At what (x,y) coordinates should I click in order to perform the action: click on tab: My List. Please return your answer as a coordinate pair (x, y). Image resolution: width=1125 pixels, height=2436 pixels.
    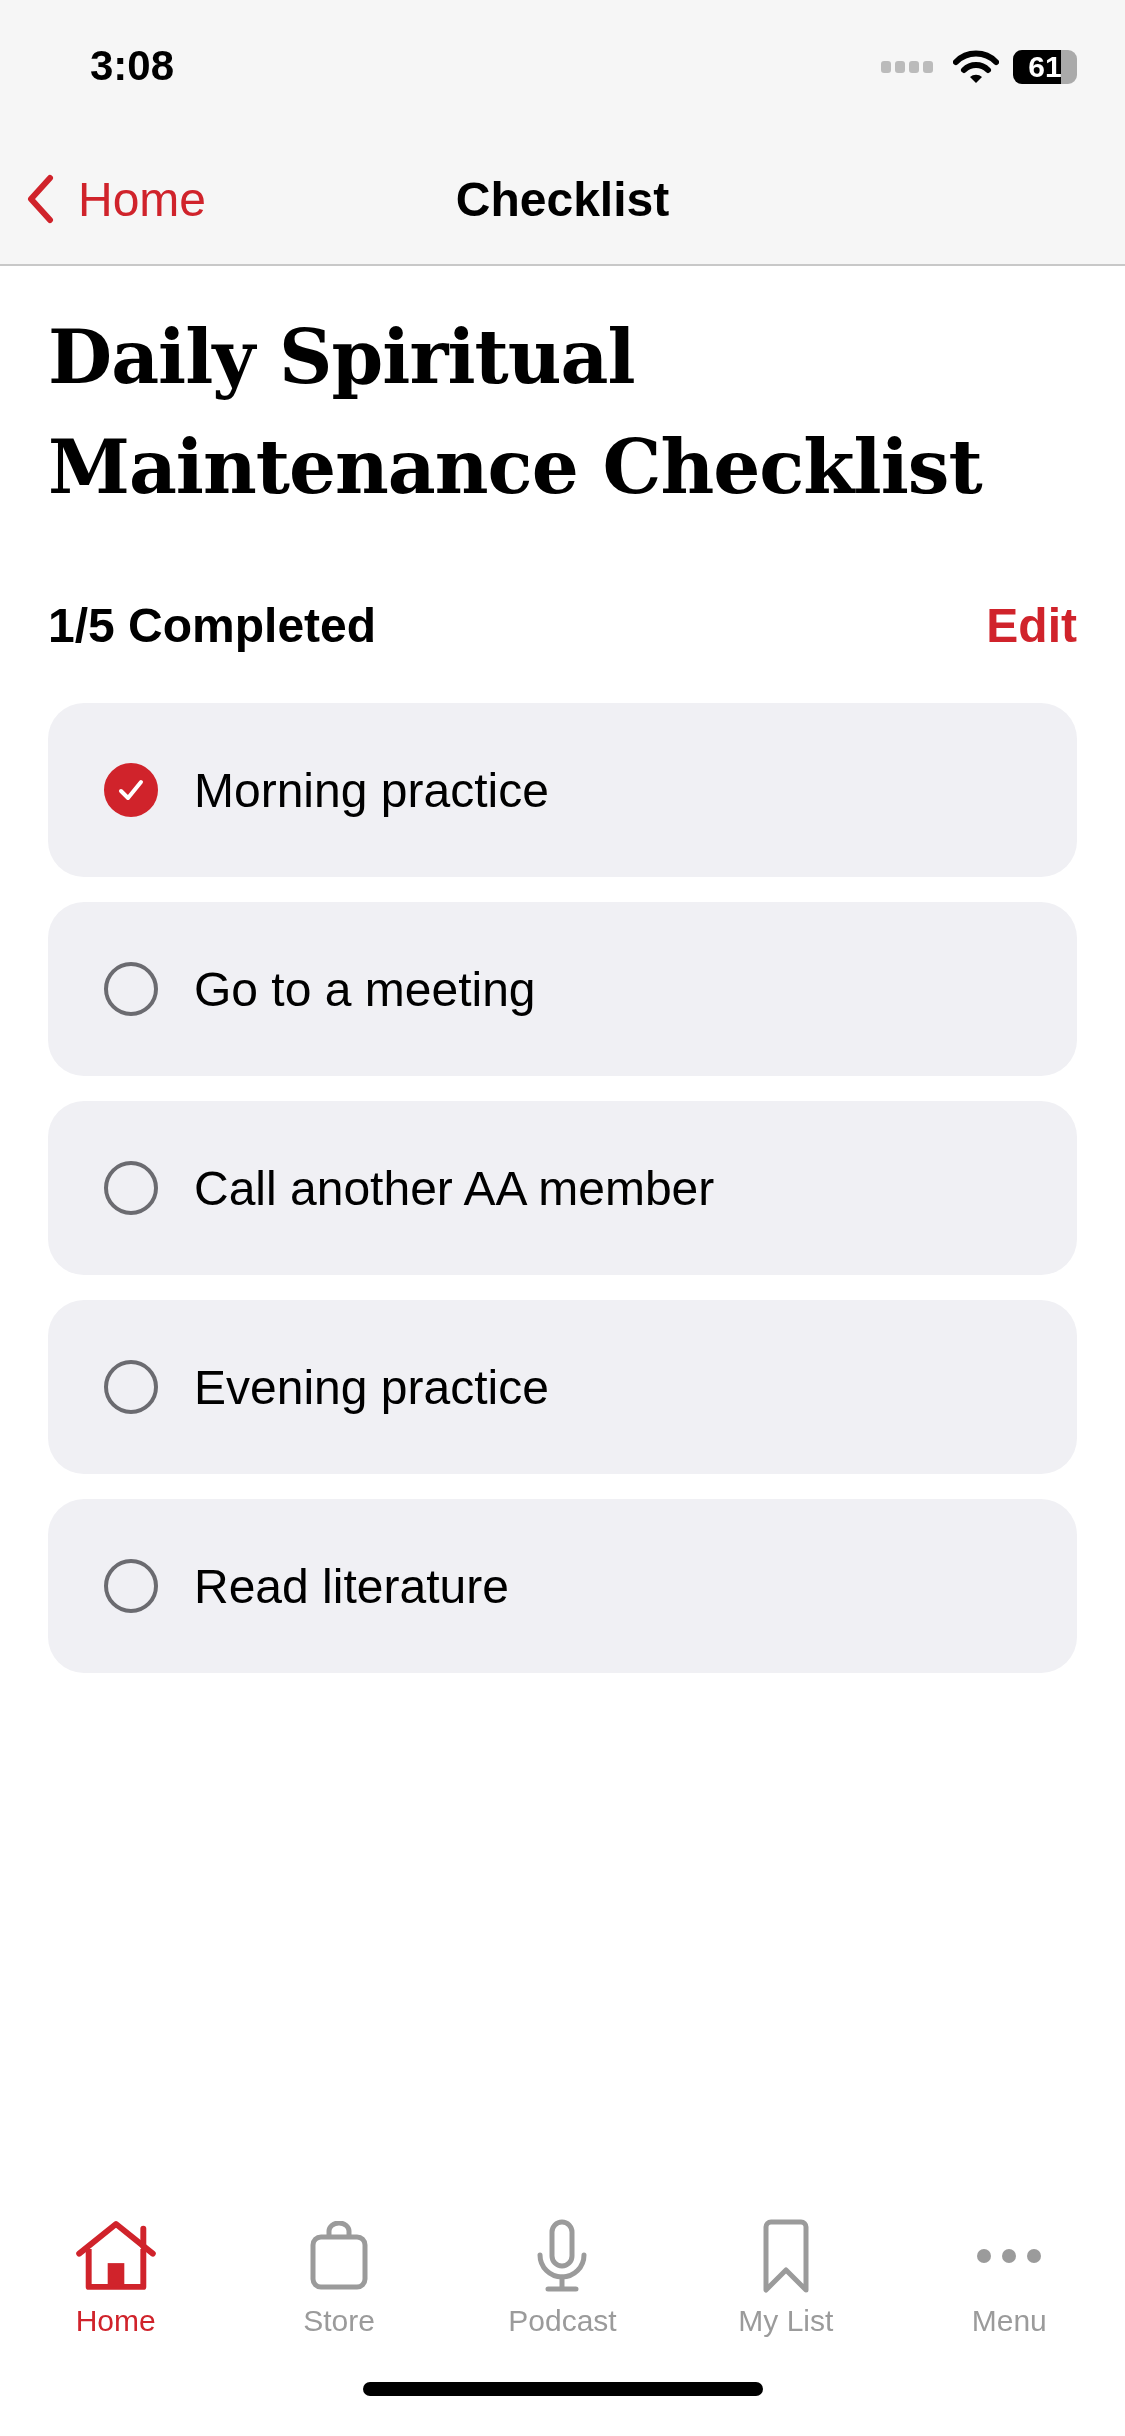
    Looking at the image, I should click on (785, 2289).